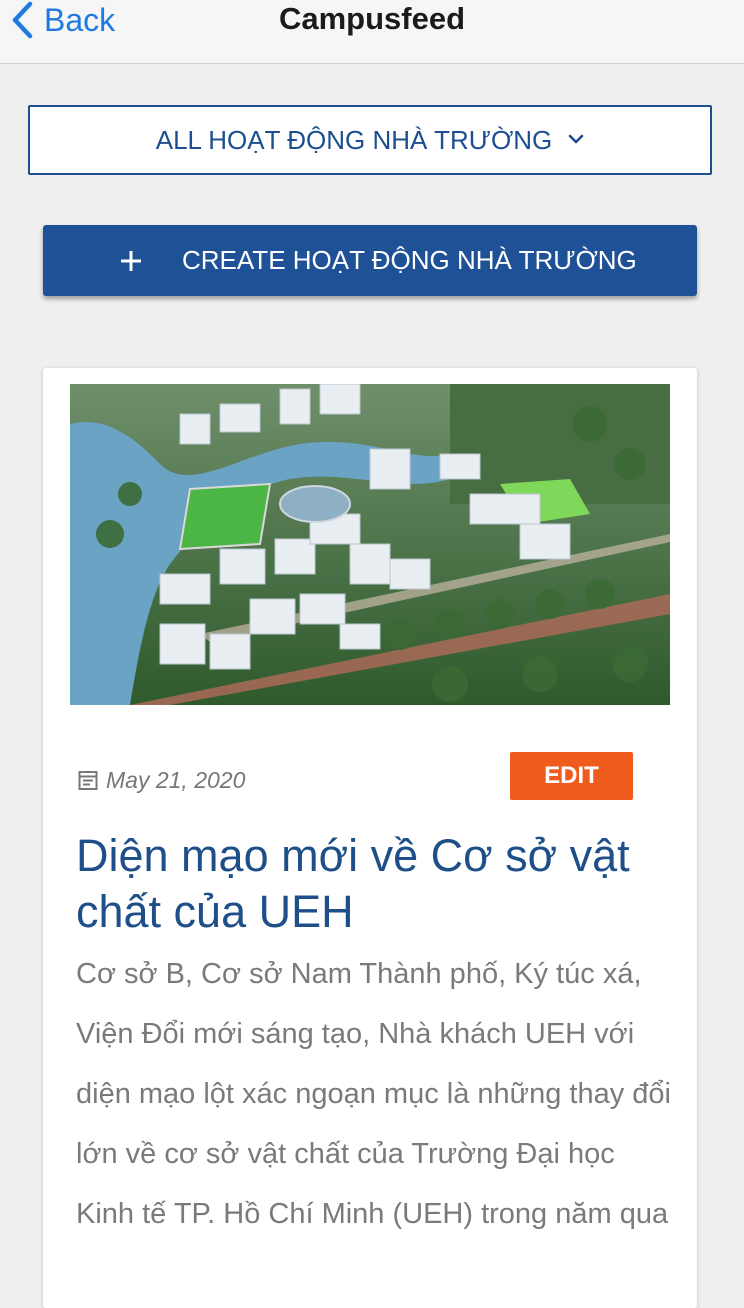 This screenshot has height=1308, width=744. I want to click on post-date-row: May 21, 2020, so click(161, 780).